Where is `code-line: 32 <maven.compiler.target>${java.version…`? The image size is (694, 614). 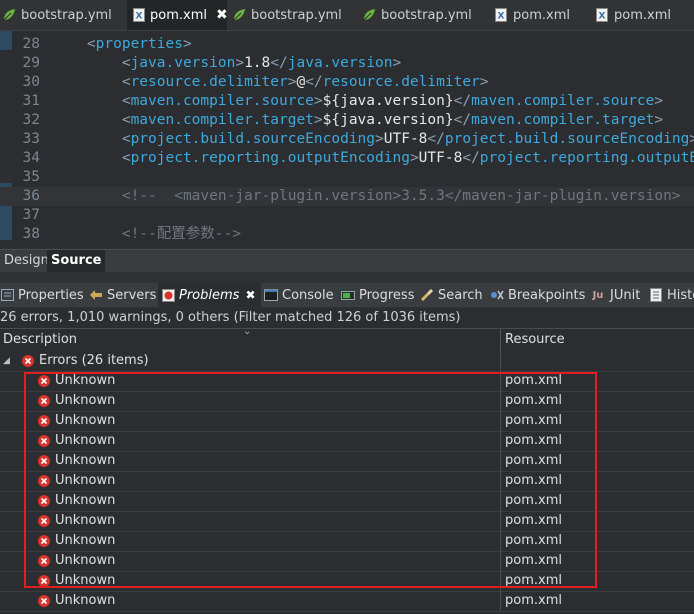 code-line: 32 <maven.compiler.target>${java.version… is located at coordinates (347, 120).